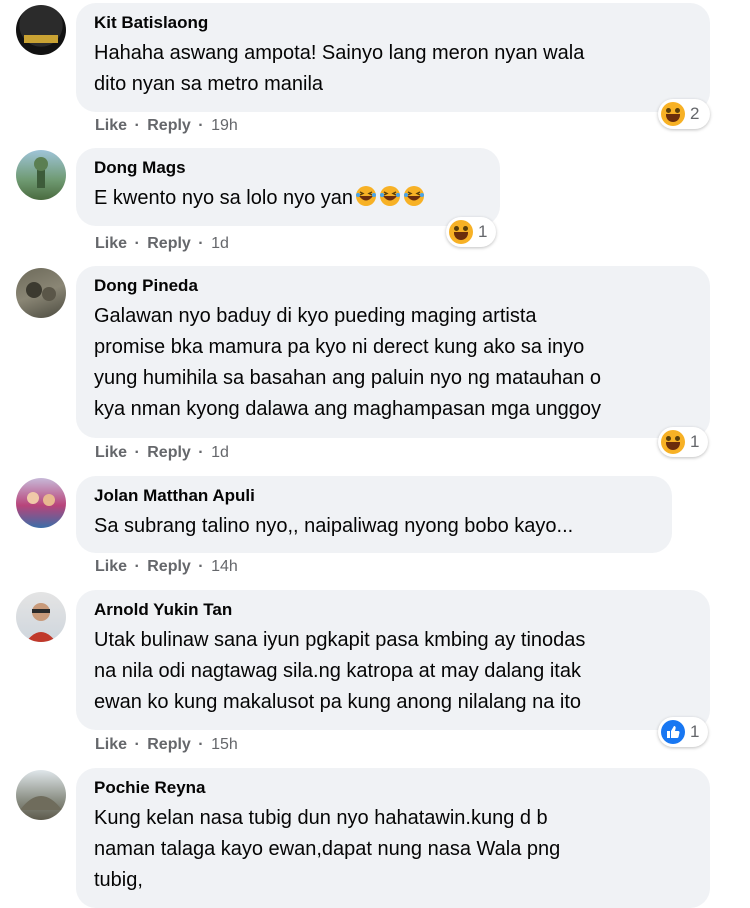  I want to click on reaction-count: 2, so click(695, 113).